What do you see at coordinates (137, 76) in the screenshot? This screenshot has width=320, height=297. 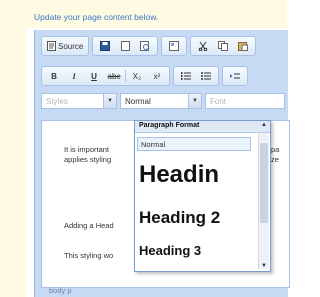 I see `subscript-button: X₂` at bounding box center [137, 76].